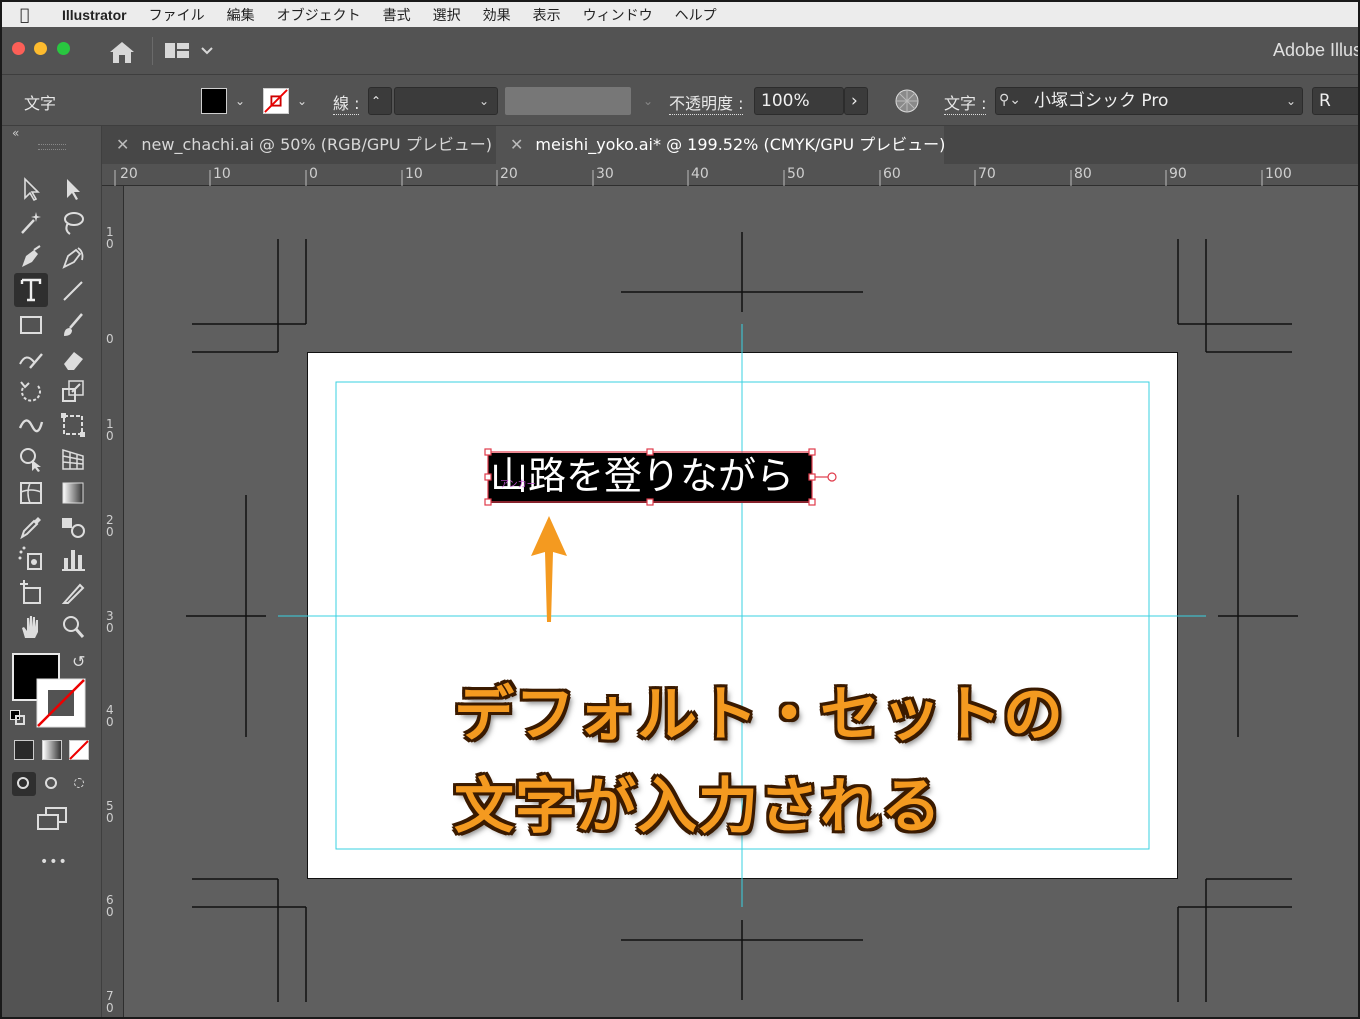  Describe the element at coordinates (799, 101) in the screenshot. I see `opacity-field: 100%` at that location.